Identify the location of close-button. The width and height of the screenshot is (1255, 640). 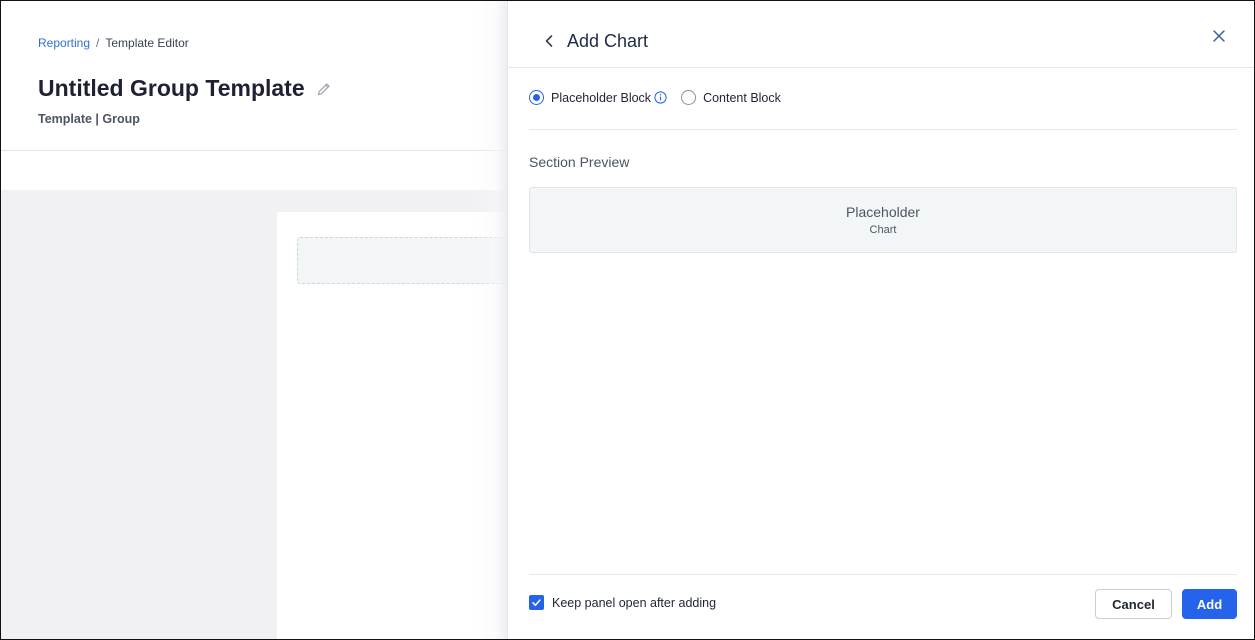
(1219, 36).